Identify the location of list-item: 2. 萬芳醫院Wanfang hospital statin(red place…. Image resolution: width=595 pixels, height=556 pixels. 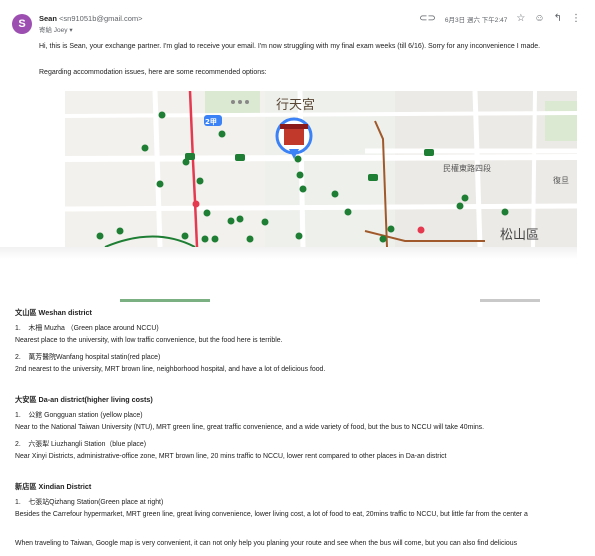
(87, 356).